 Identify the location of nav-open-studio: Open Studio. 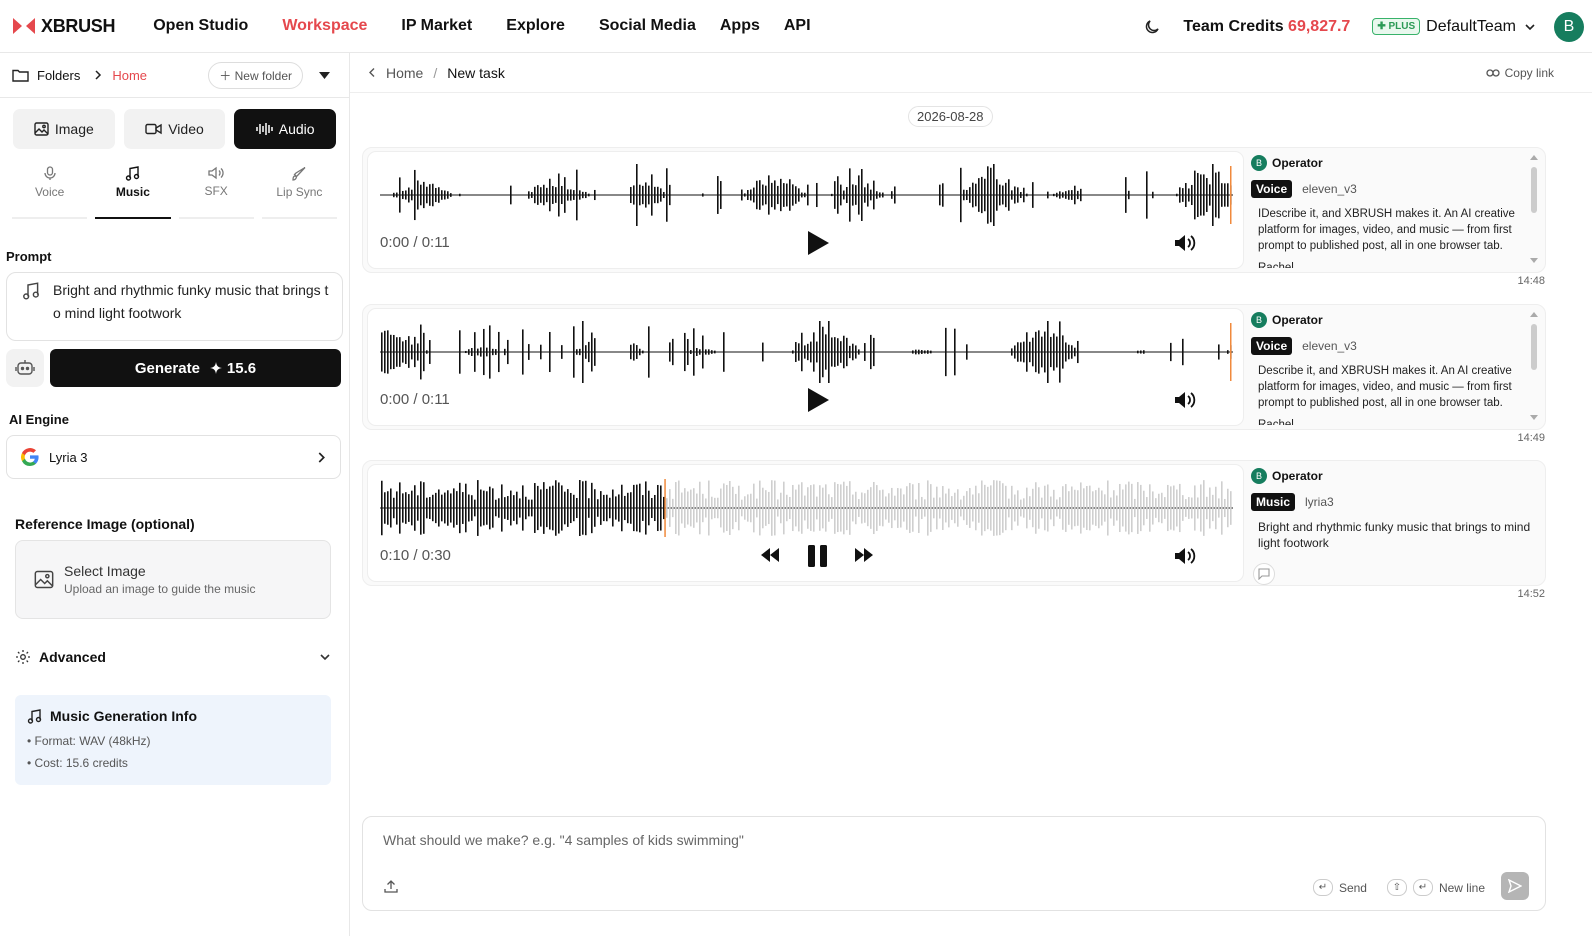
(200, 26).